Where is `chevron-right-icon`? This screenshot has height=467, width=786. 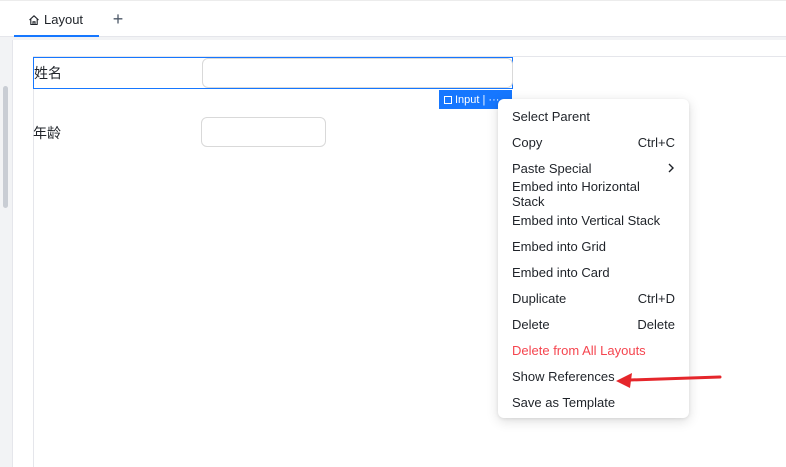
chevron-right-icon is located at coordinates (671, 168).